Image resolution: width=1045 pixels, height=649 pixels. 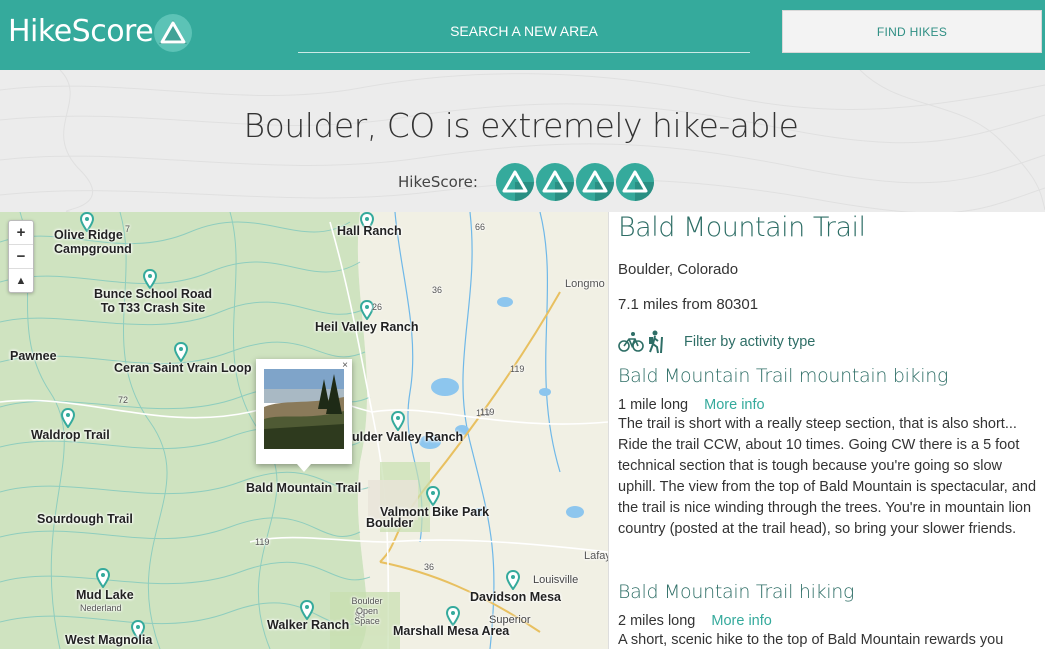 What do you see at coordinates (81, 31) in the screenshot?
I see `logo-text: HikeScore` at bounding box center [81, 31].